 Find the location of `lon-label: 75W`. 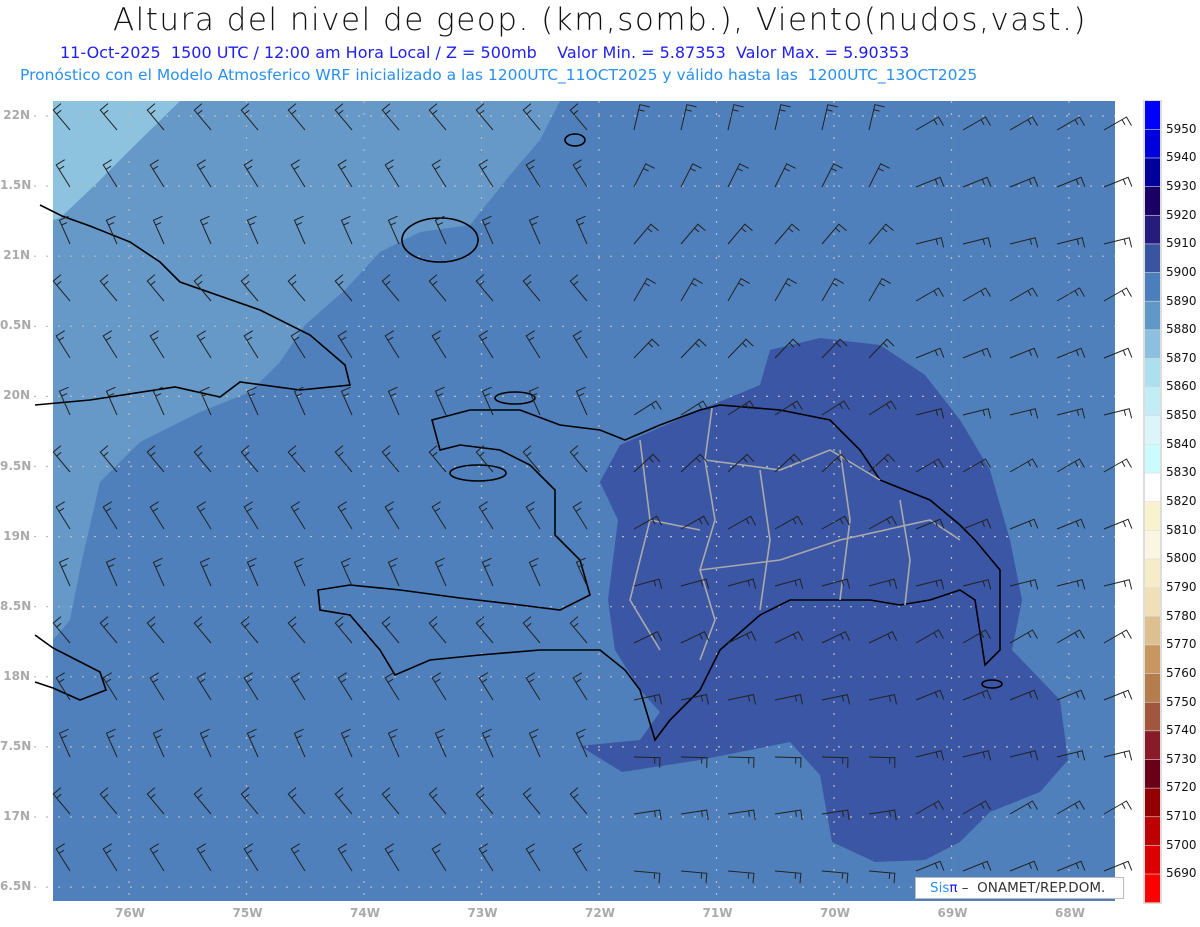

lon-label: 75W is located at coordinates (247, 913).